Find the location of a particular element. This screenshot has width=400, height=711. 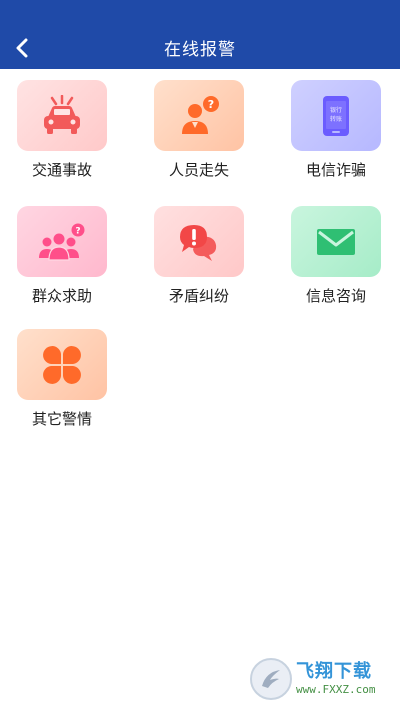

category-info-consult: 信息咨询 is located at coordinates (336, 256).